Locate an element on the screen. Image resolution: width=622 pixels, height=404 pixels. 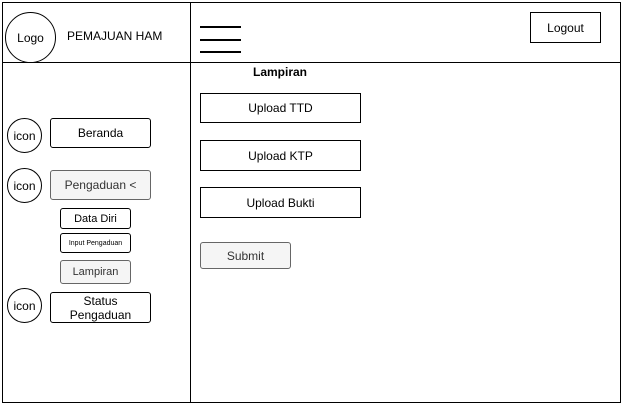
sidebar-item-beranda: Beranda is located at coordinates (100, 133).